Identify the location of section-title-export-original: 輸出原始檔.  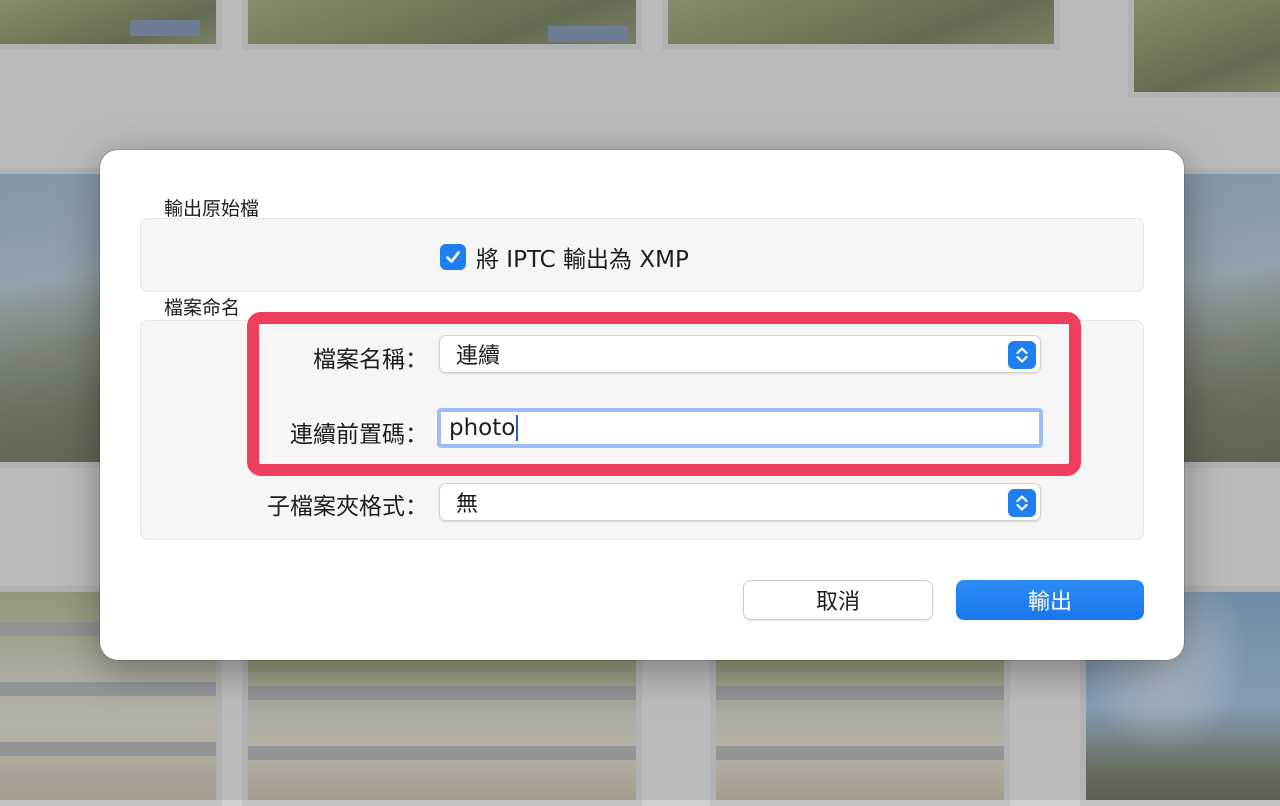
(212, 209).